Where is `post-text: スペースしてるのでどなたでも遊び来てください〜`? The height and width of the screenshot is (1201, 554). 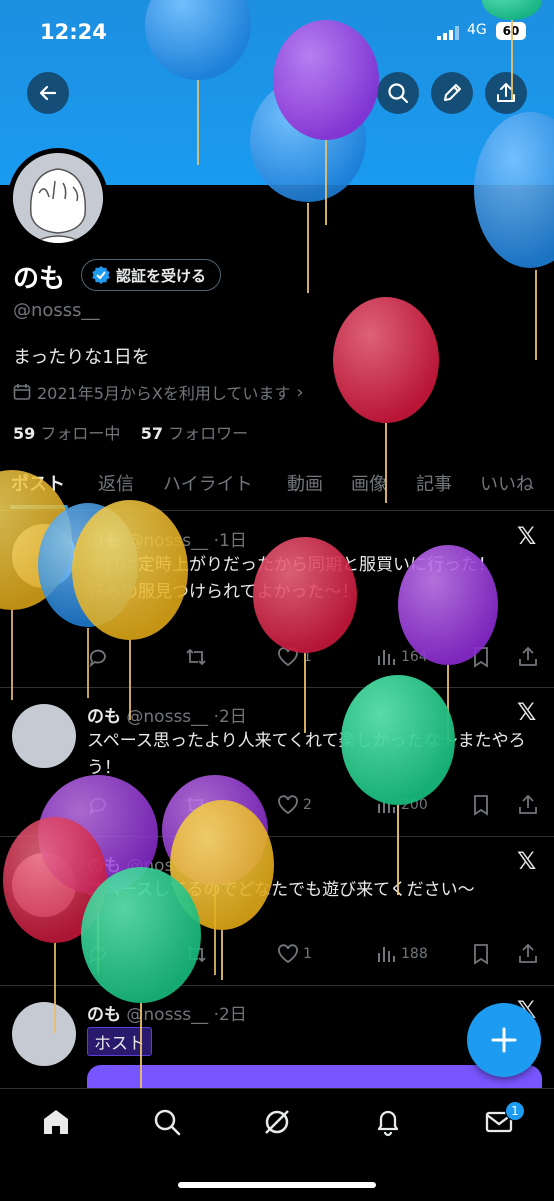
post-text: スペースしてるのでどなたでも遊び来てください〜 is located at coordinates (281, 890).